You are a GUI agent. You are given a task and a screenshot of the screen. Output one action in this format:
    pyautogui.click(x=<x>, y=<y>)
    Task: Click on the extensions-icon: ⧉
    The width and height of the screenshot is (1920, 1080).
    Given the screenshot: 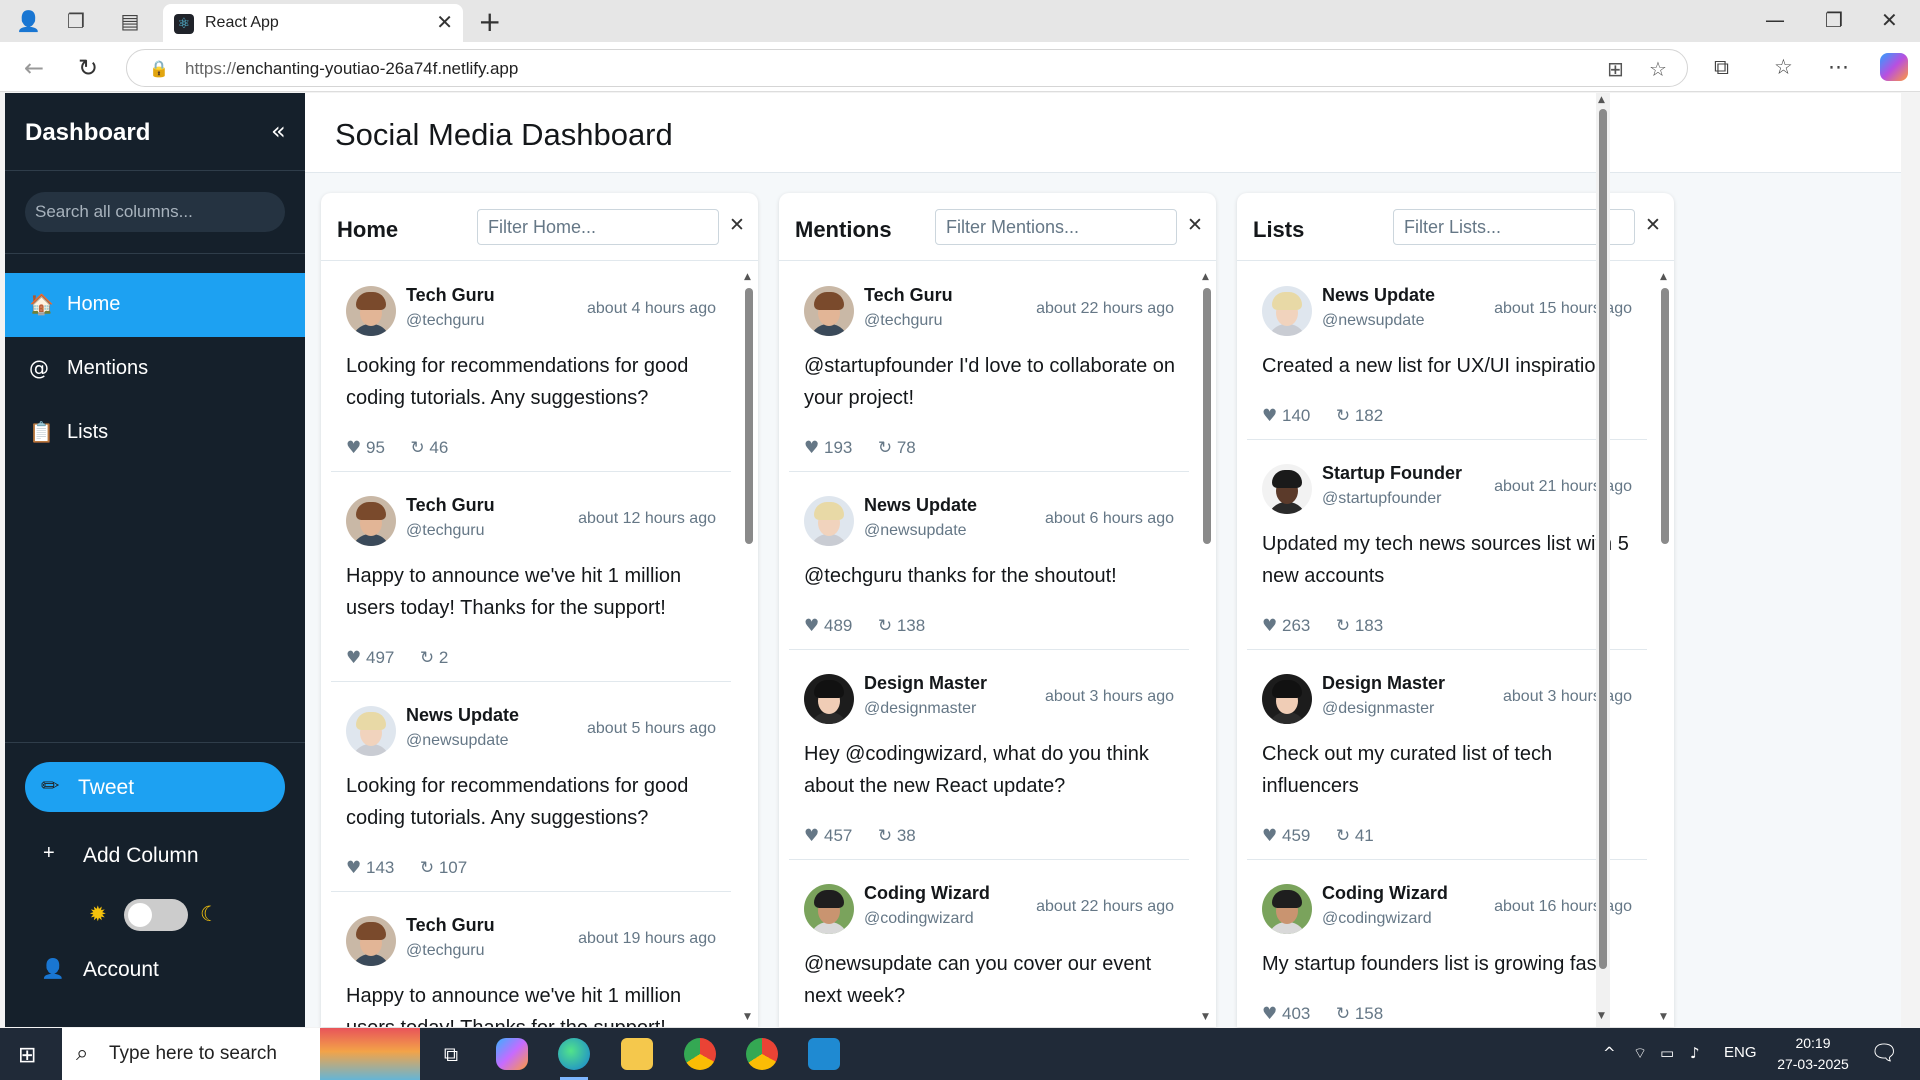 What is the action you would take?
    pyautogui.click(x=1721, y=67)
    